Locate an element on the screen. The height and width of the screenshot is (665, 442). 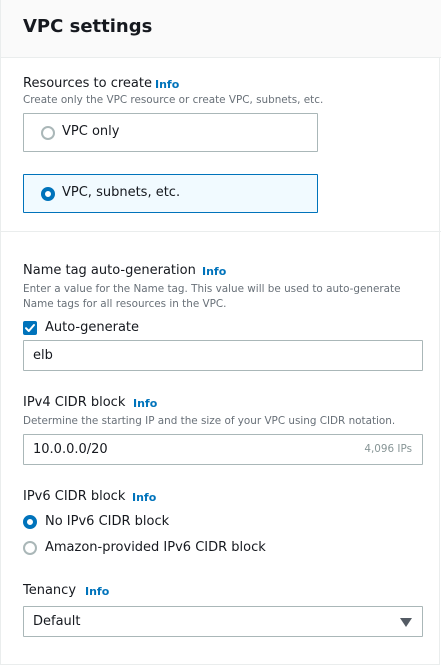
name-tag-description-line2: Name tags for all resources in the VPC. is located at coordinates (125, 304).